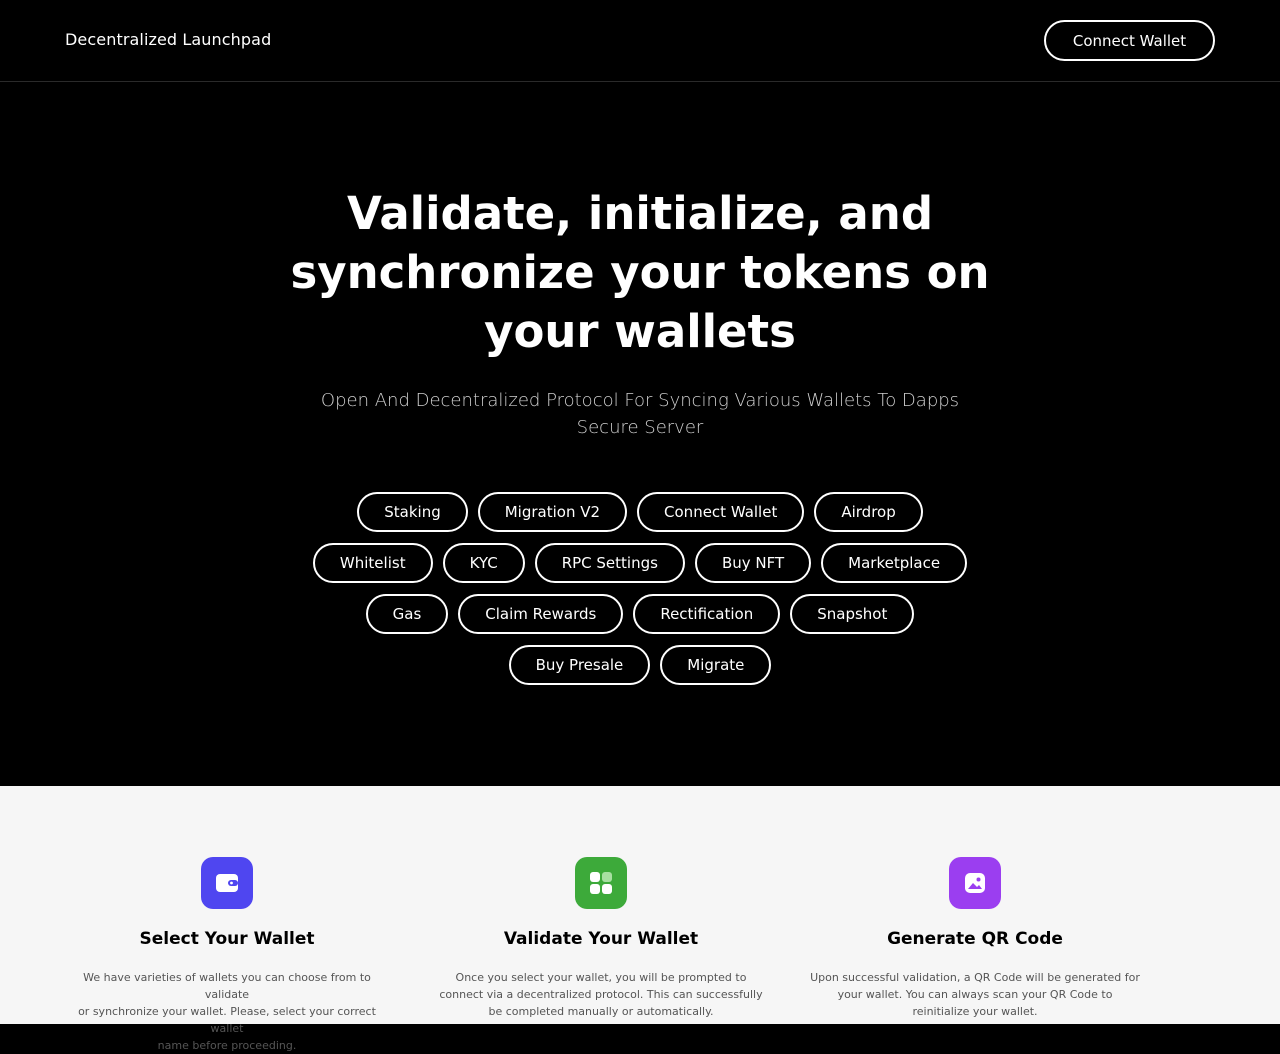  What do you see at coordinates (579, 665) in the screenshot?
I see `chip-buy-presale: Buy Presale` at bounding box center [579, 665].